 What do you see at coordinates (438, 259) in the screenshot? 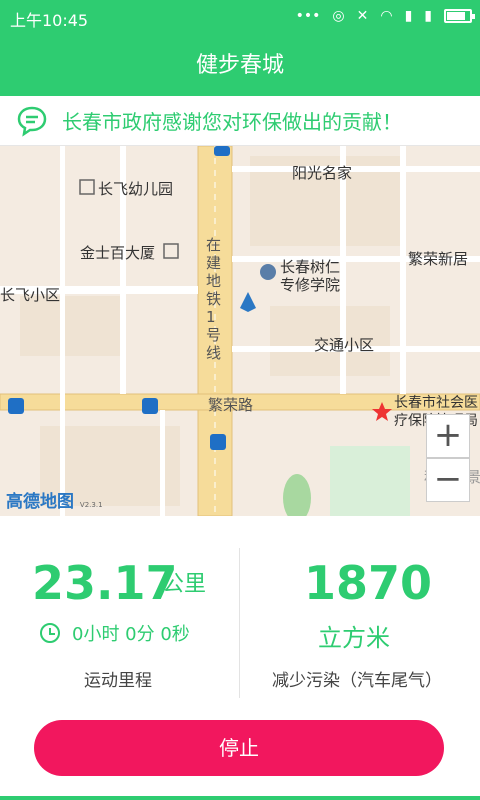
I see `map-label-fanrong-xinju: 繁荣新居` at bounding box center [438, 259].